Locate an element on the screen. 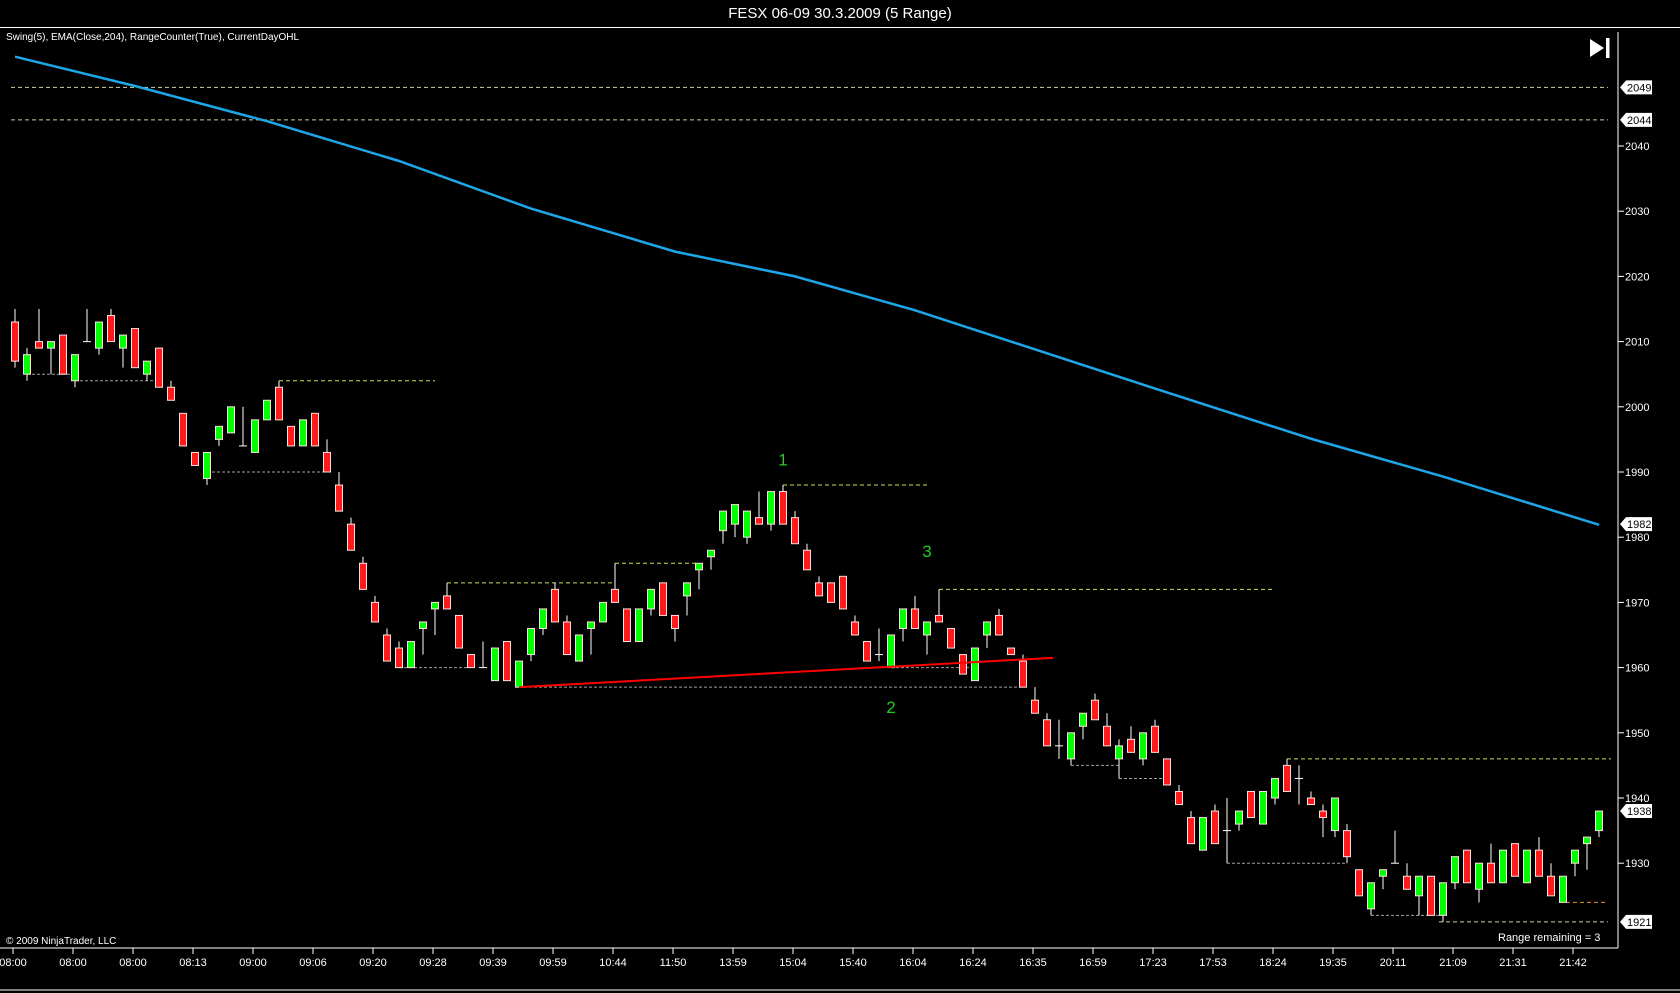  scroll-to-end-icon is located at coordinates (1600, 48).